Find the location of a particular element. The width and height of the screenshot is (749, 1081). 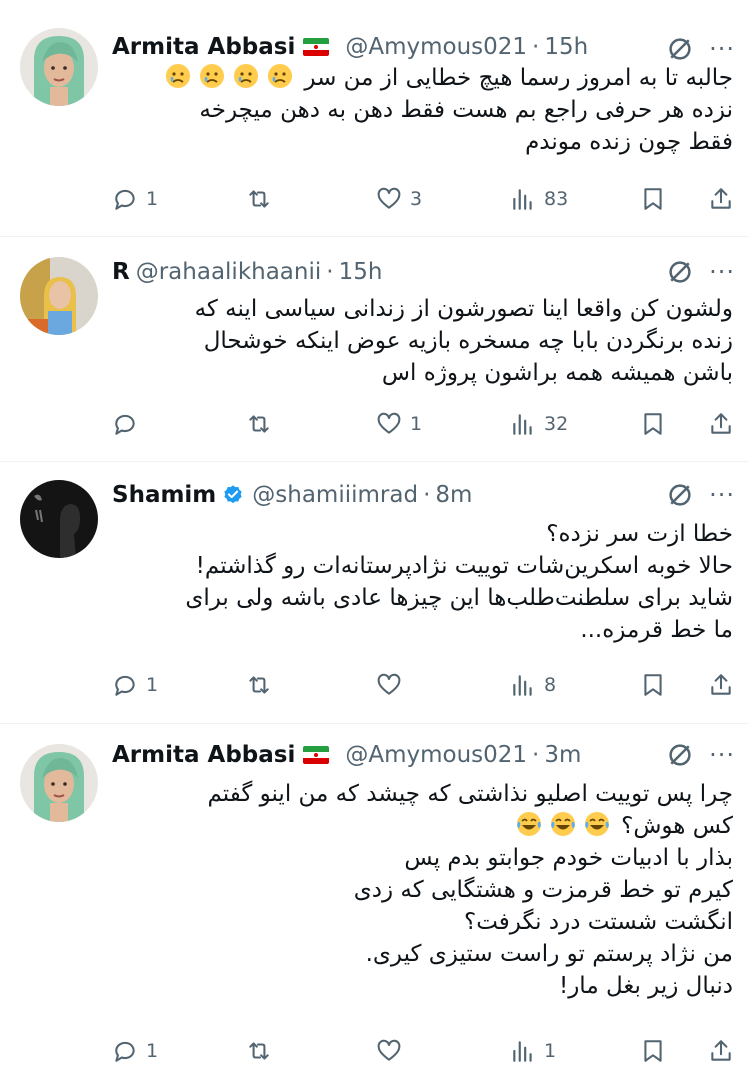

verified-badge-icon is located at coordinates (233, 494).